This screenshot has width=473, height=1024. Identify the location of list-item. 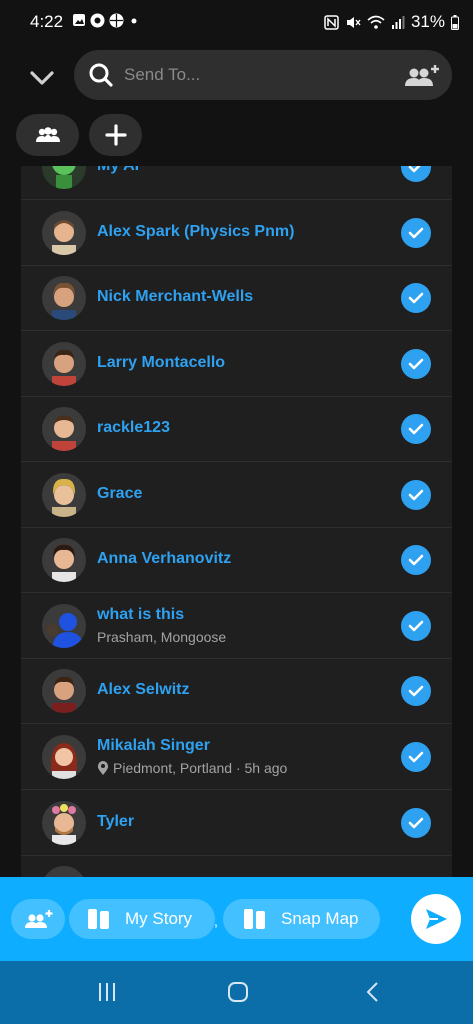
(236, 866).